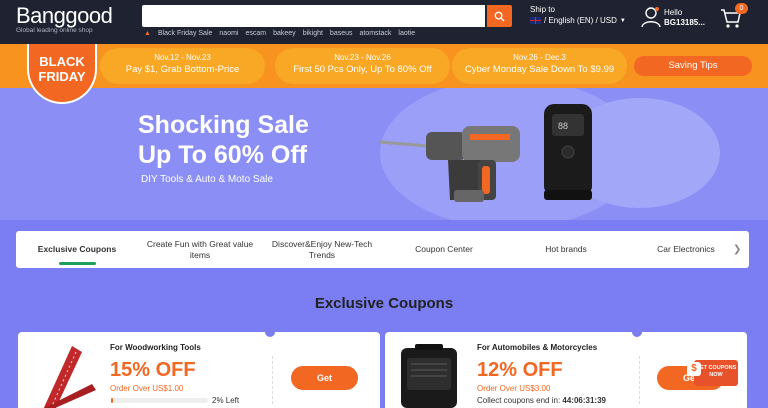 This screenshot has width=768, height=408. Describe the element at coordinates (737, 249) in the screenshot. I see `chevron-right-icon: ❯` at that location.